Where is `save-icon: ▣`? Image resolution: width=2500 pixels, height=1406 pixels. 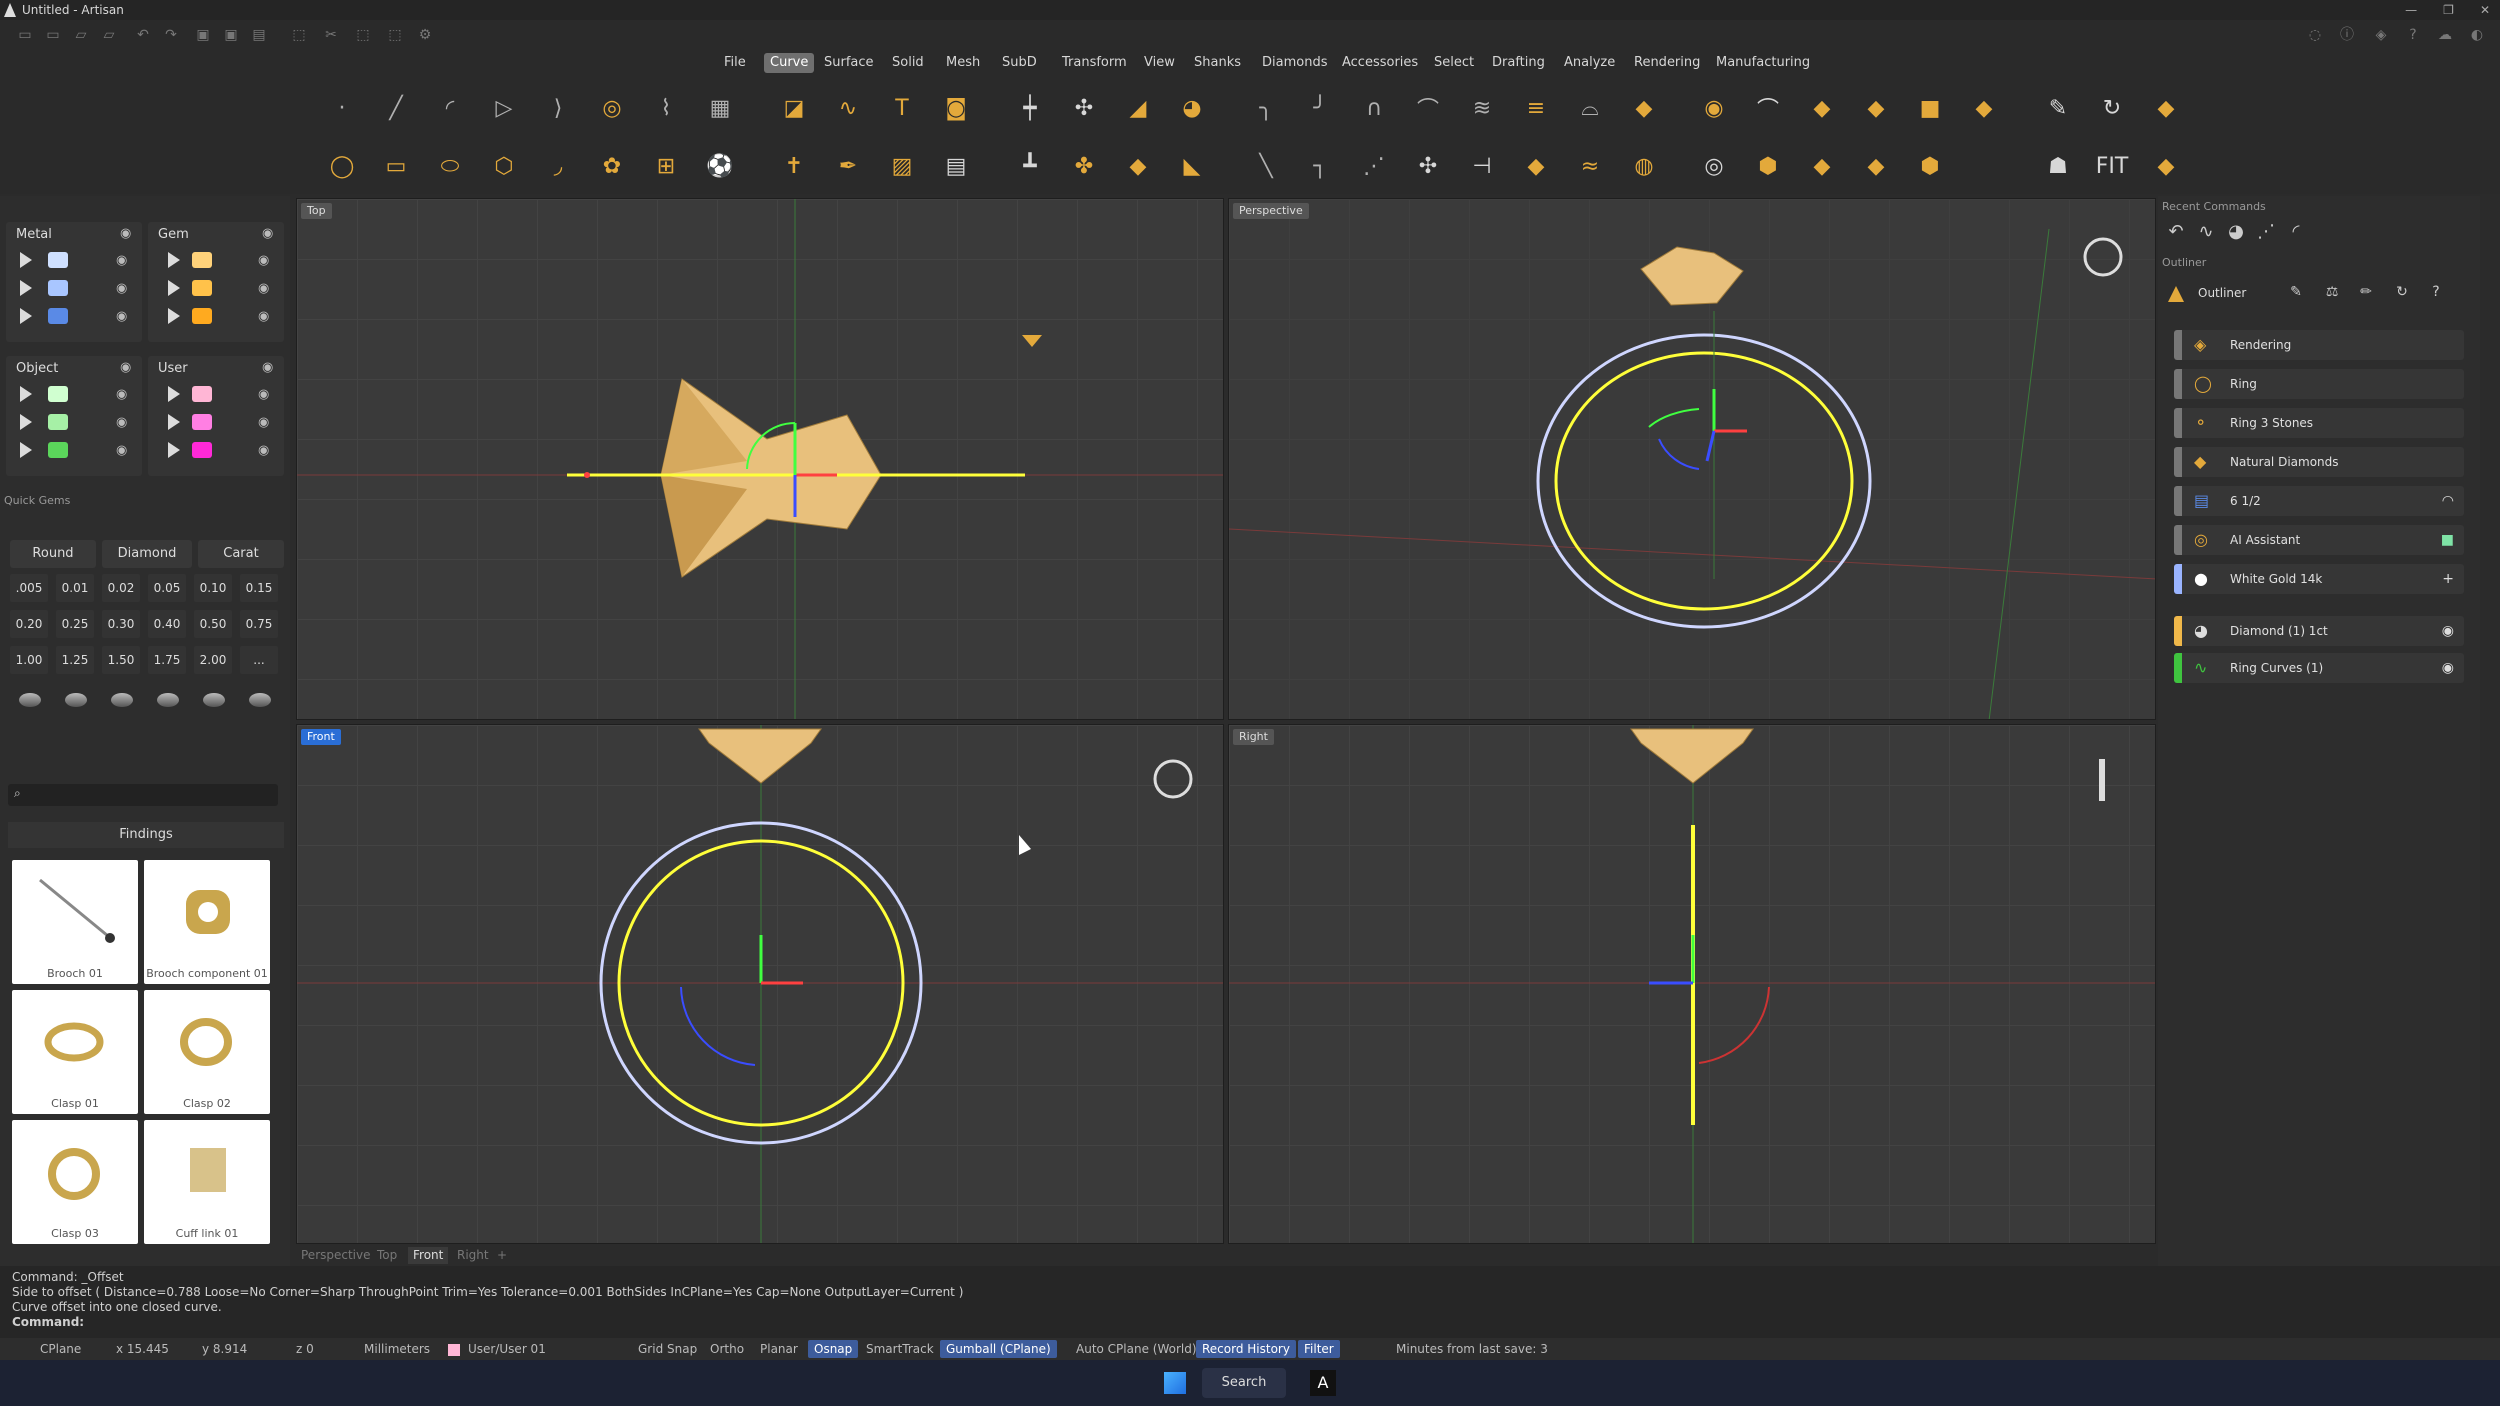 save-icon: ▣ is located at coordinates (203, 35).